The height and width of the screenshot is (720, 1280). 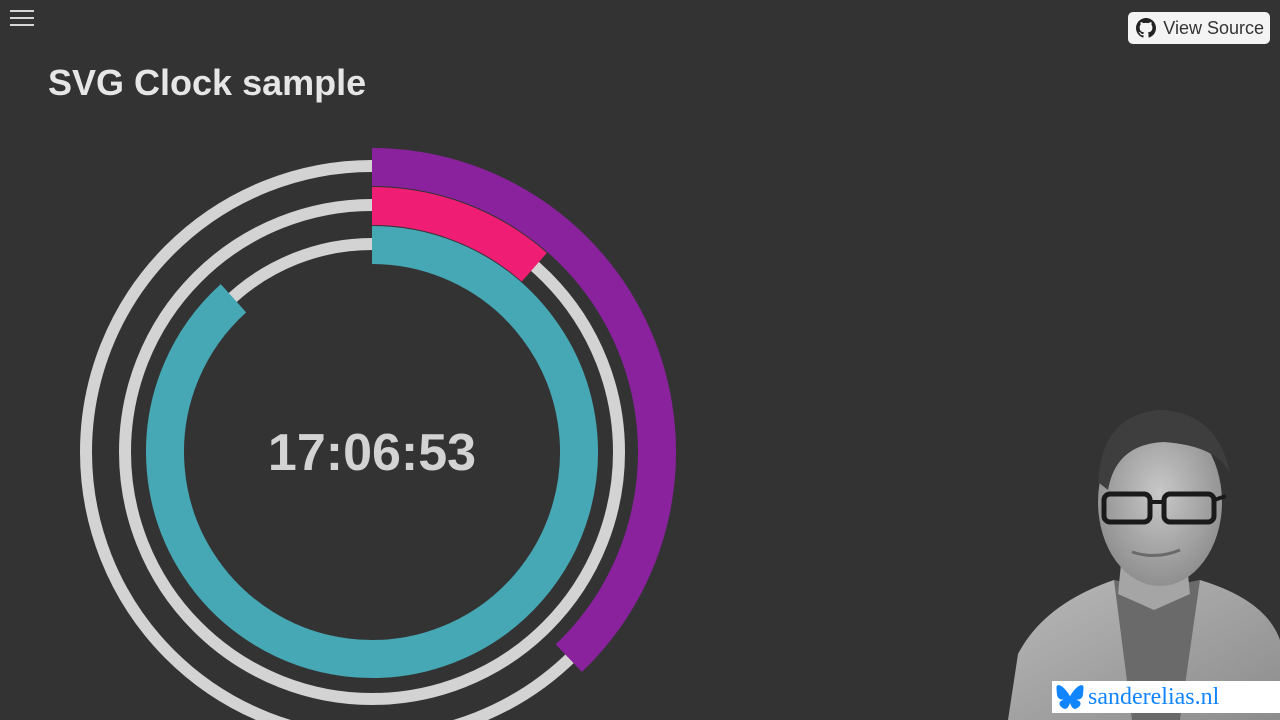 I want to click on clock-time: 17:06:53, so click(x=372, y=453).